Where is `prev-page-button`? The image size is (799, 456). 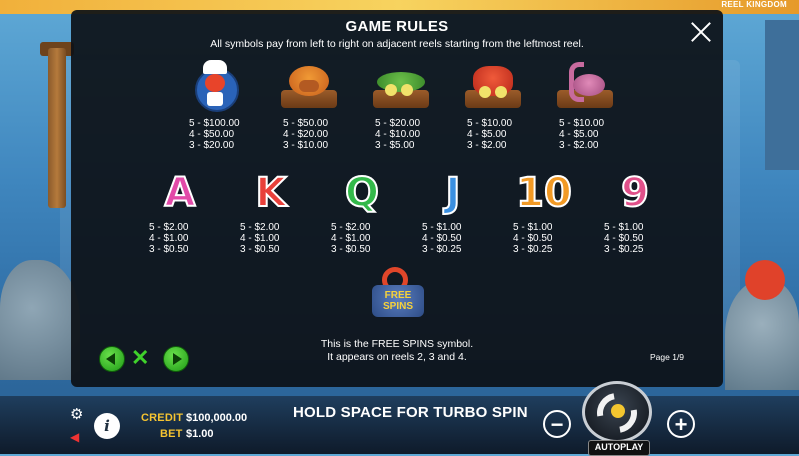 prev-page-button is located at coordinates (112, 359).